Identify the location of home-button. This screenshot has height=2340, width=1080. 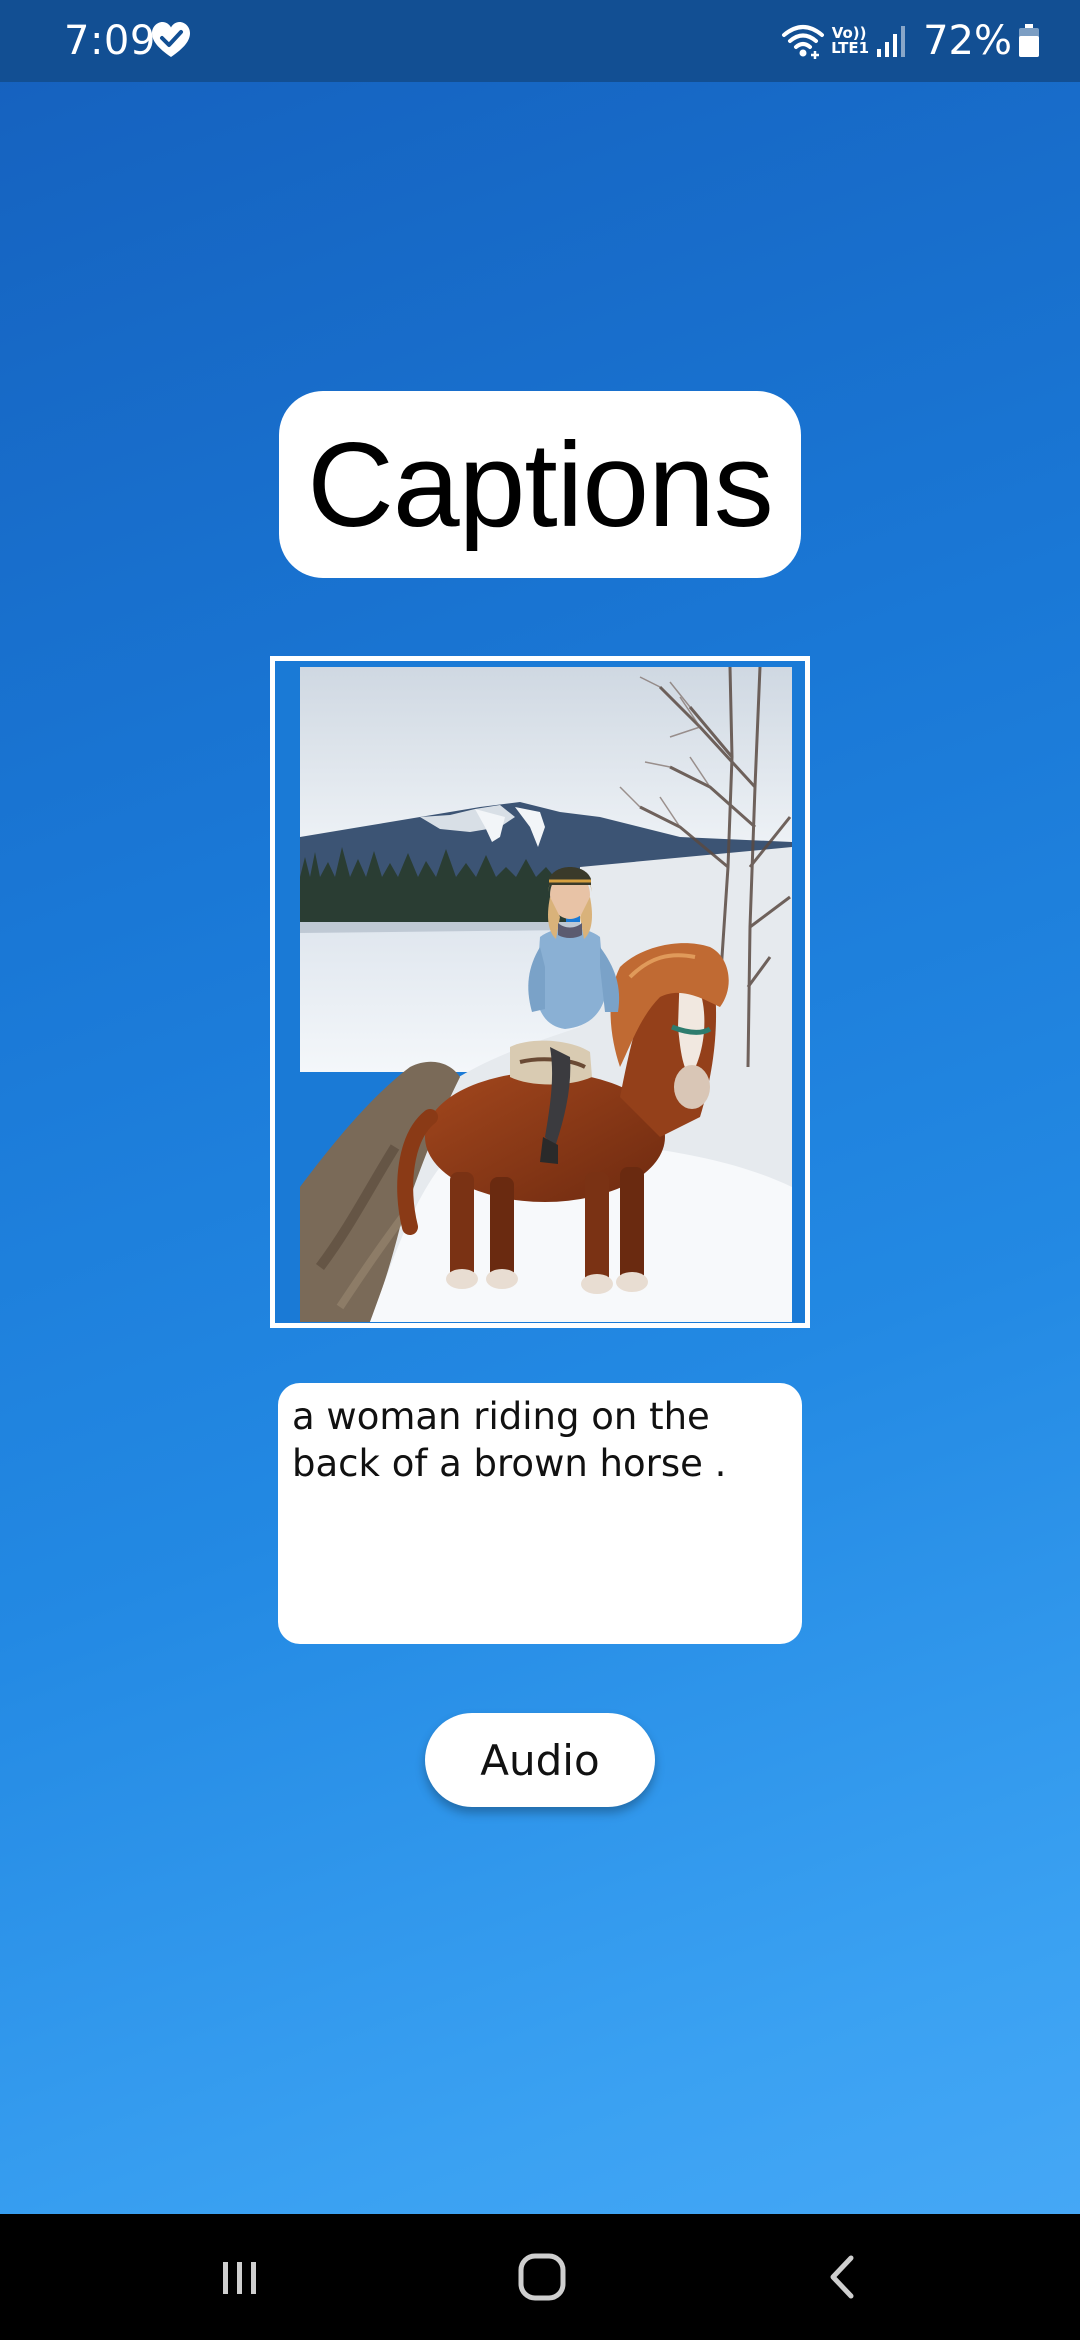
(542, 2277).